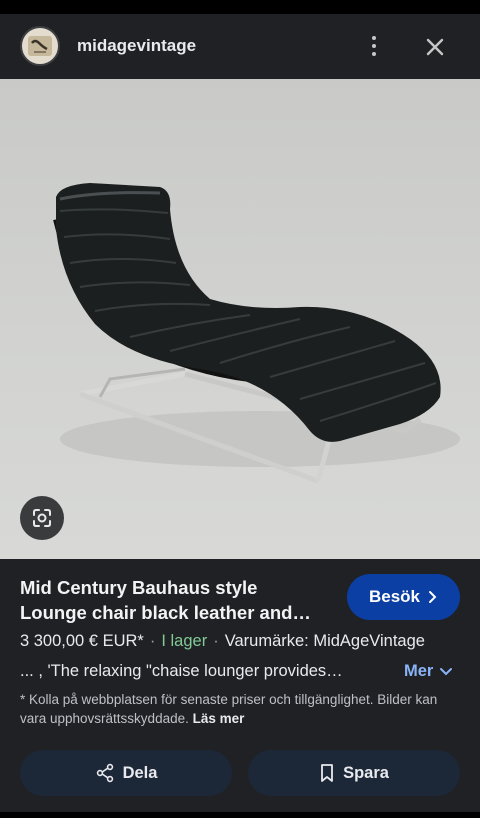 This screenshot has height=818, width=480. I want to click on status-bar, so click(240, 7).